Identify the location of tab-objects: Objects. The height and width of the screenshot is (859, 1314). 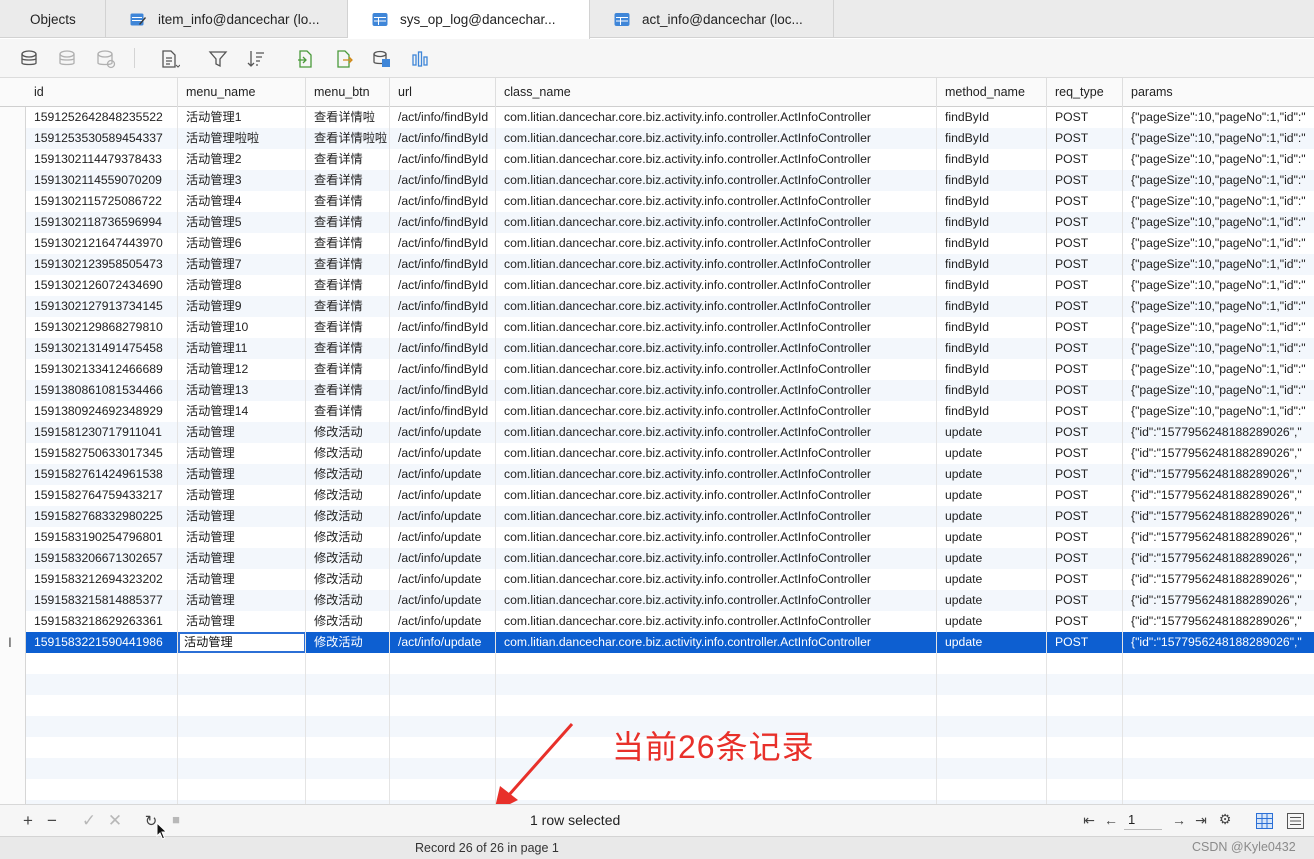
(53, 19).